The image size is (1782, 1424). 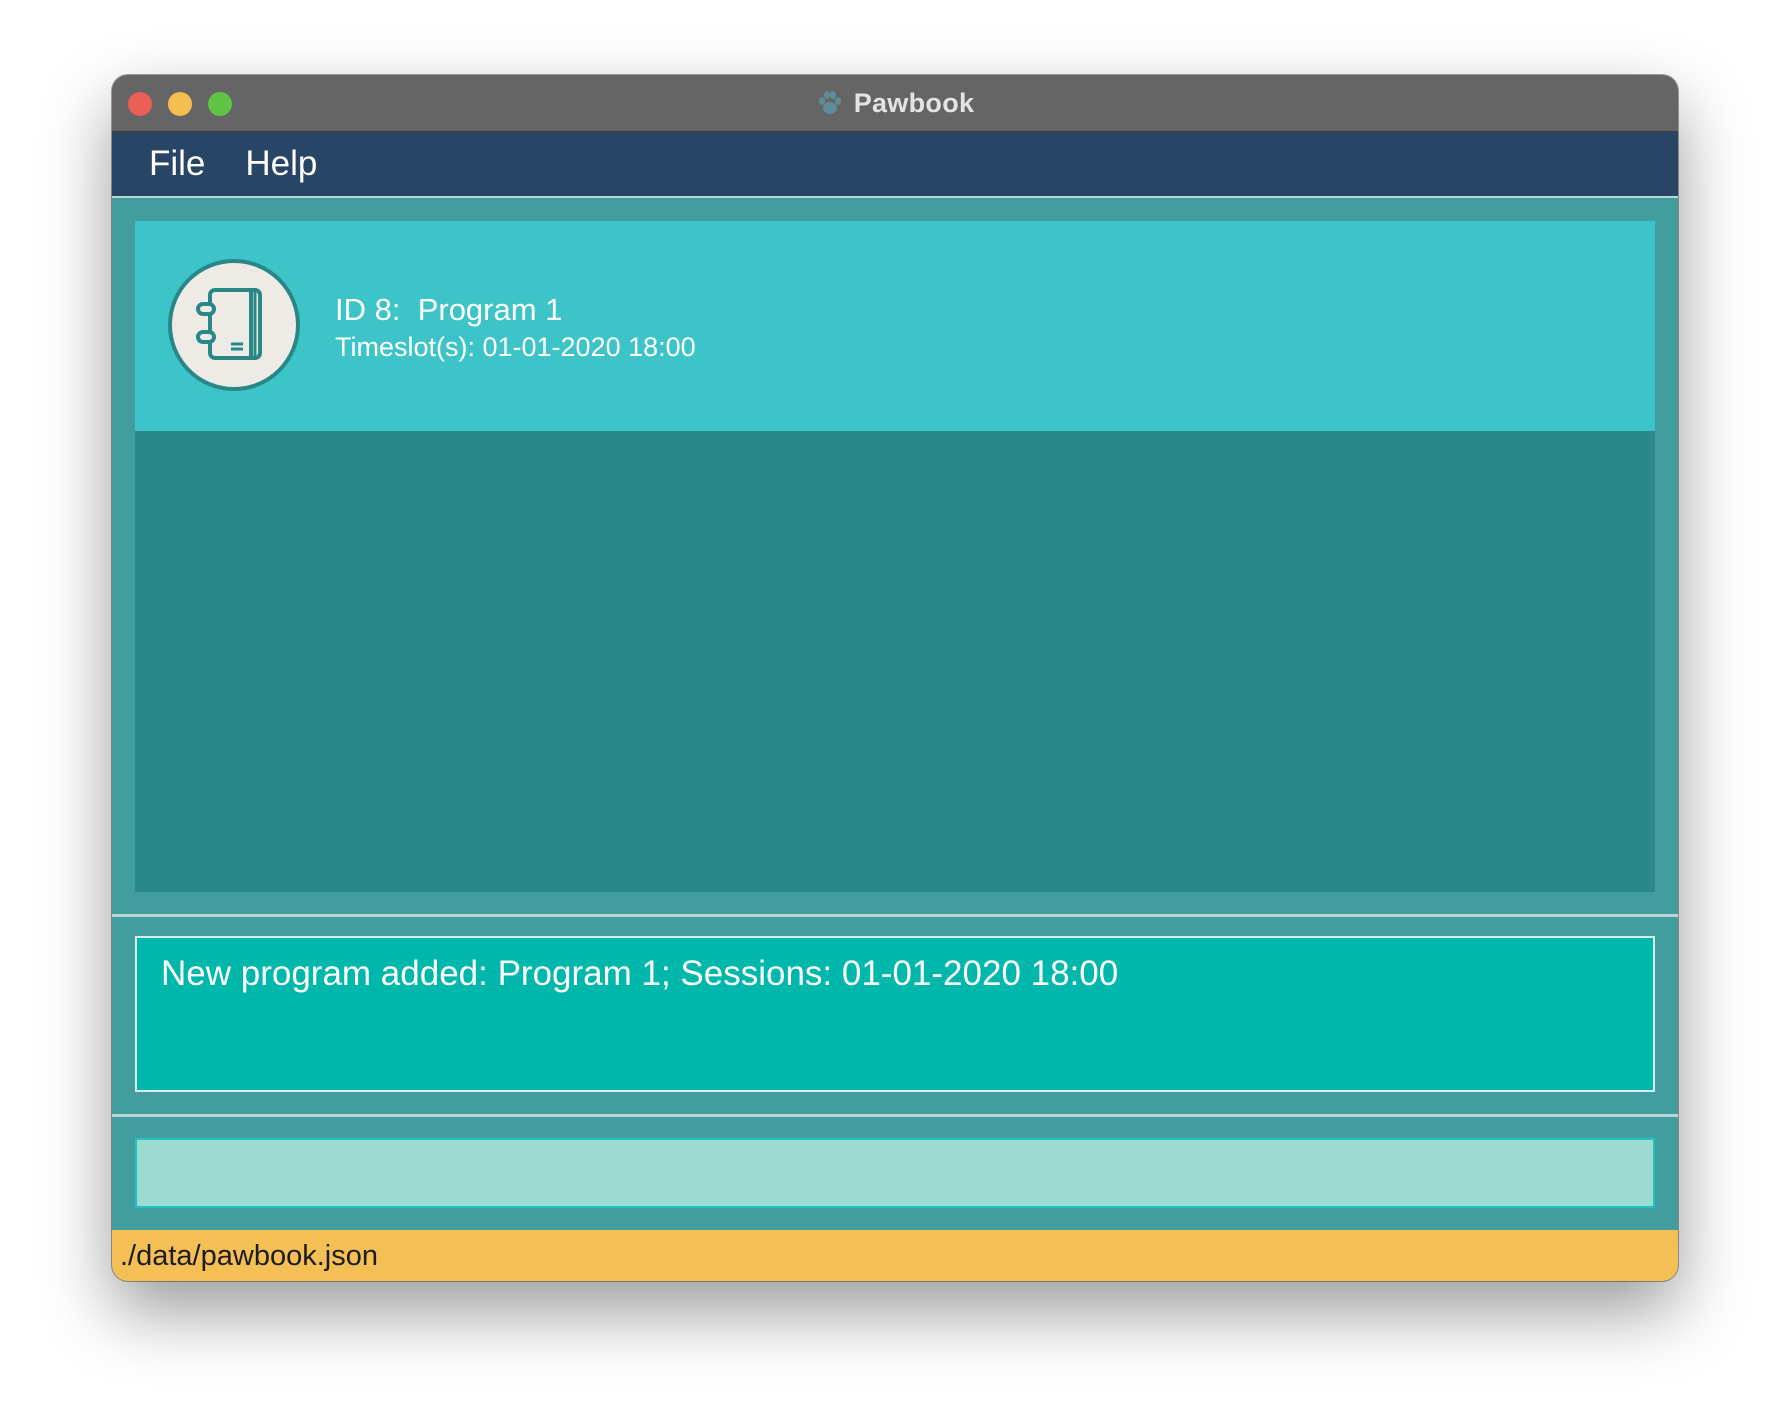 What do you see at coordinates (515, 347) in the screenshot?
I see `program-timeslot: Timeslot(s): 01-01-2020 18:00` at bounding box center [515, 347].